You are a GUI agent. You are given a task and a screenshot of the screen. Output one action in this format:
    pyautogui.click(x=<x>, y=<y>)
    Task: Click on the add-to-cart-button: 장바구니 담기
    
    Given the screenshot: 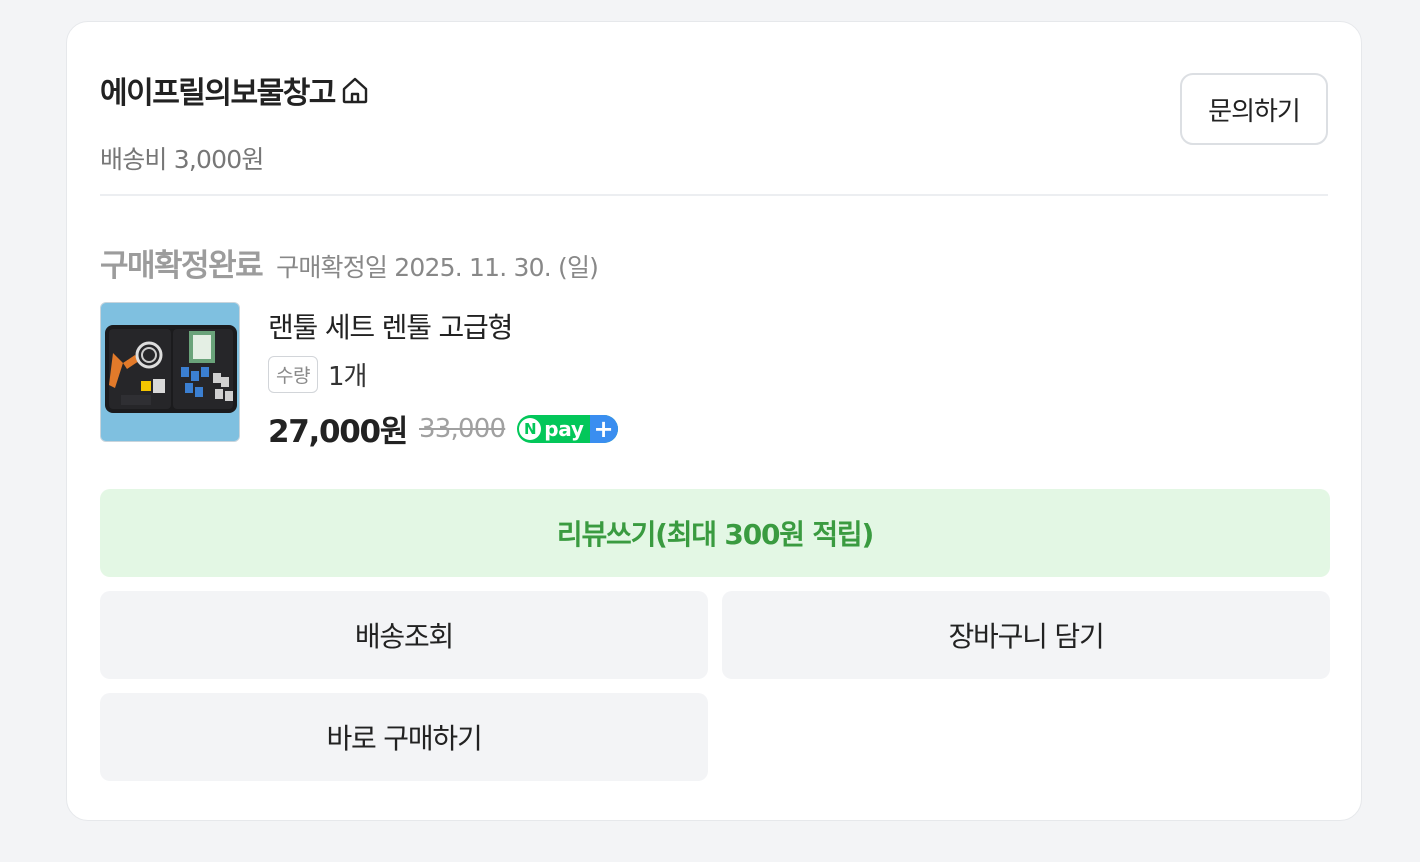 What is the action you would take?
    pyautogui.click(x=1026, y=635)
    